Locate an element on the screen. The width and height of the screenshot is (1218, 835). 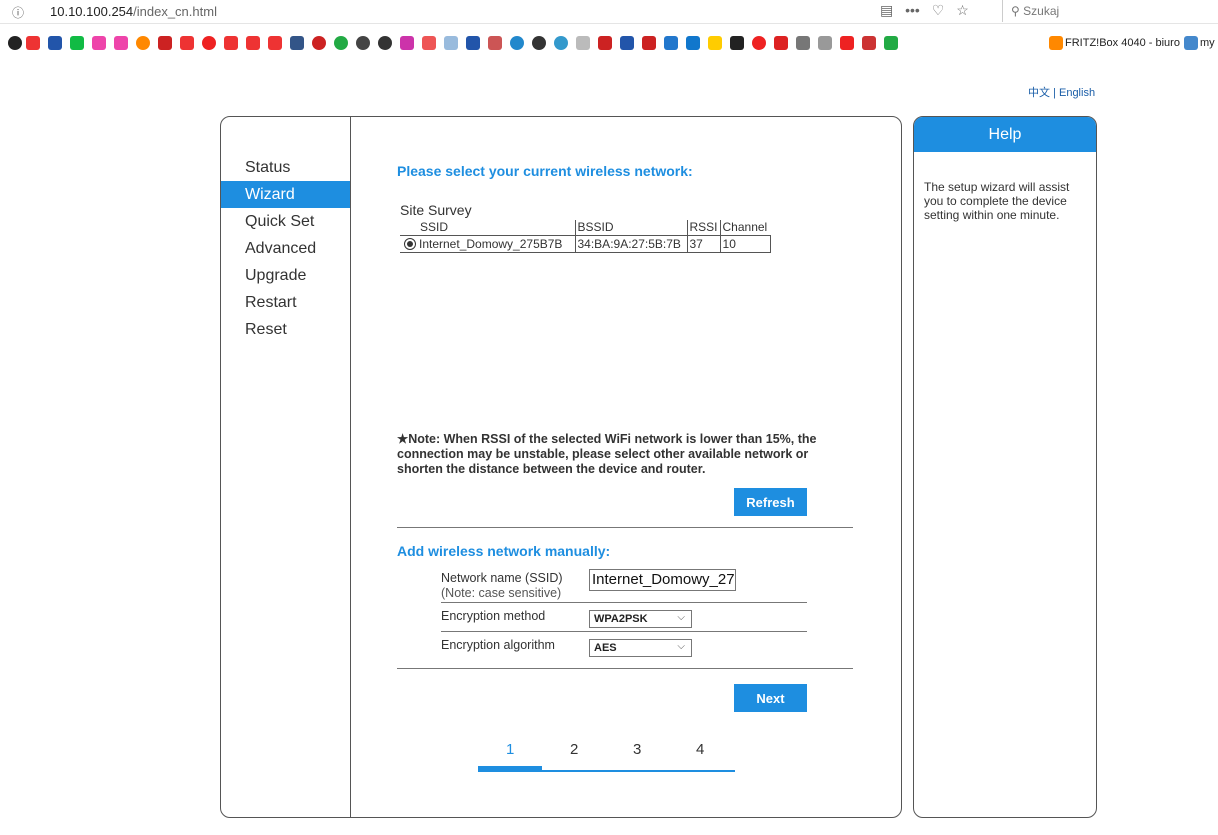
box-icon is located at coordinates (671, 43).